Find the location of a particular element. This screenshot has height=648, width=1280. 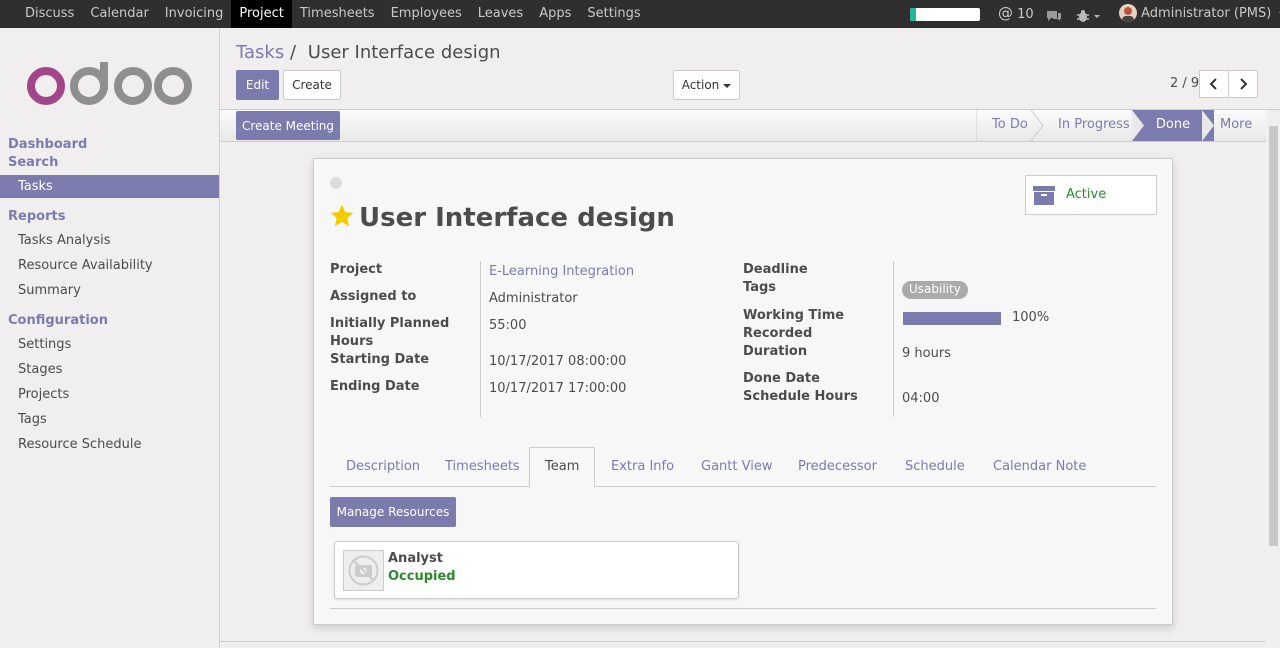

tag-badge: Usability is located at coordinates (935, 290).